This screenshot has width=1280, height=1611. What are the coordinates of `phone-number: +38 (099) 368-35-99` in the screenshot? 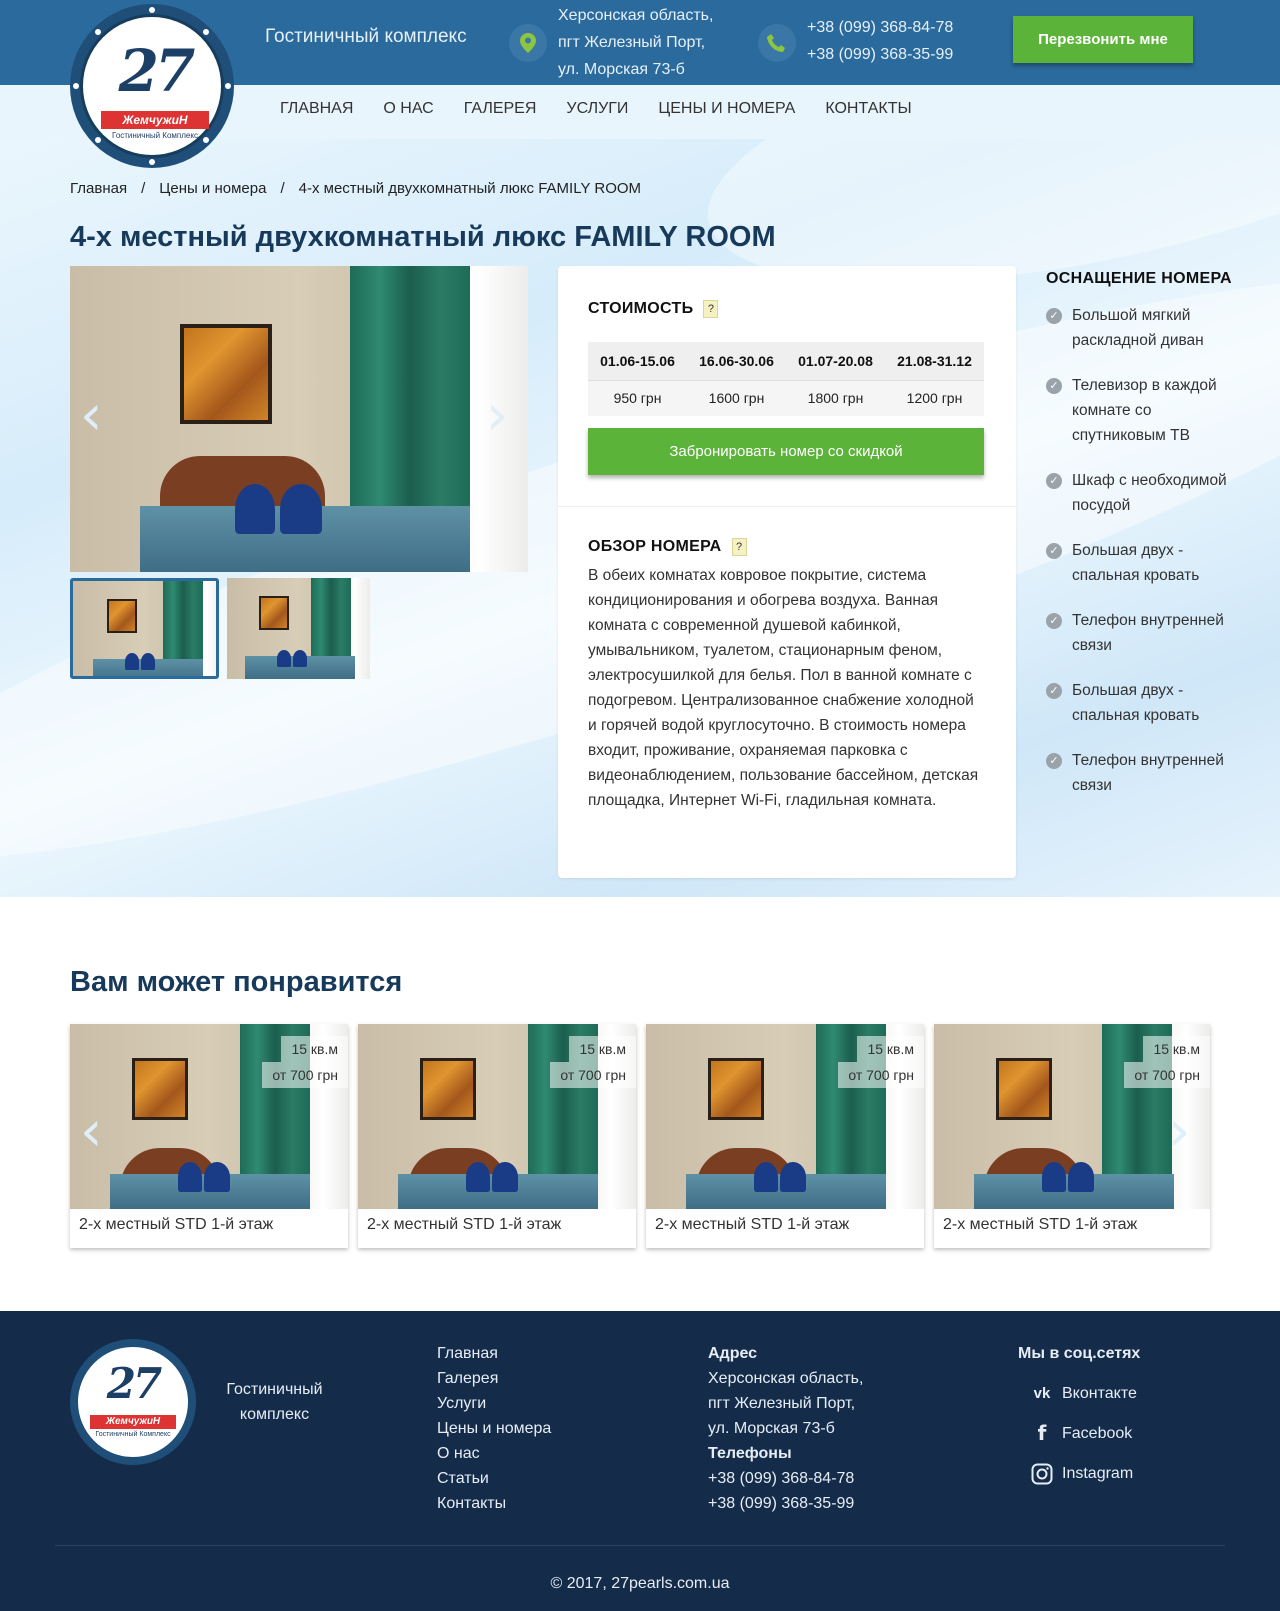 It's located at (880, 54).